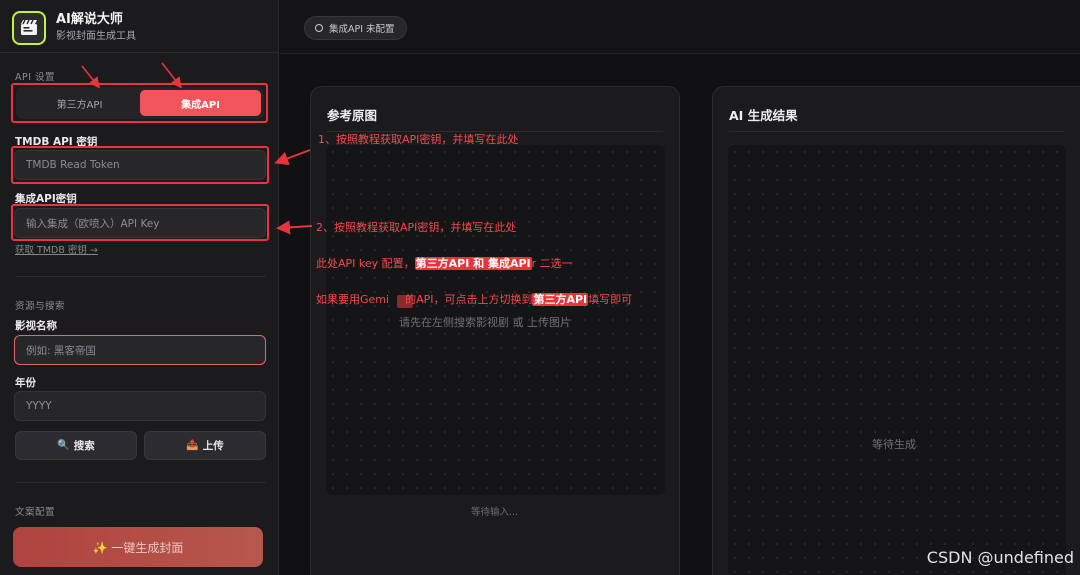 The image size is (1080, 575). What do you see at coordinates (76, 445) in the screenshot?
I see `search-button: 🔍 搜索` at bounding box center [76, 445].